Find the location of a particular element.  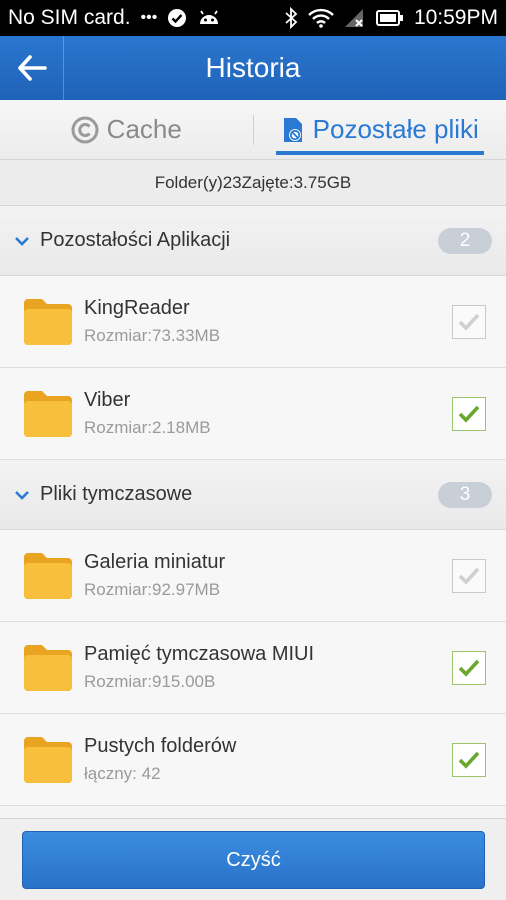

item-name: Galeria miniatur is located at coordinates (155, 562).